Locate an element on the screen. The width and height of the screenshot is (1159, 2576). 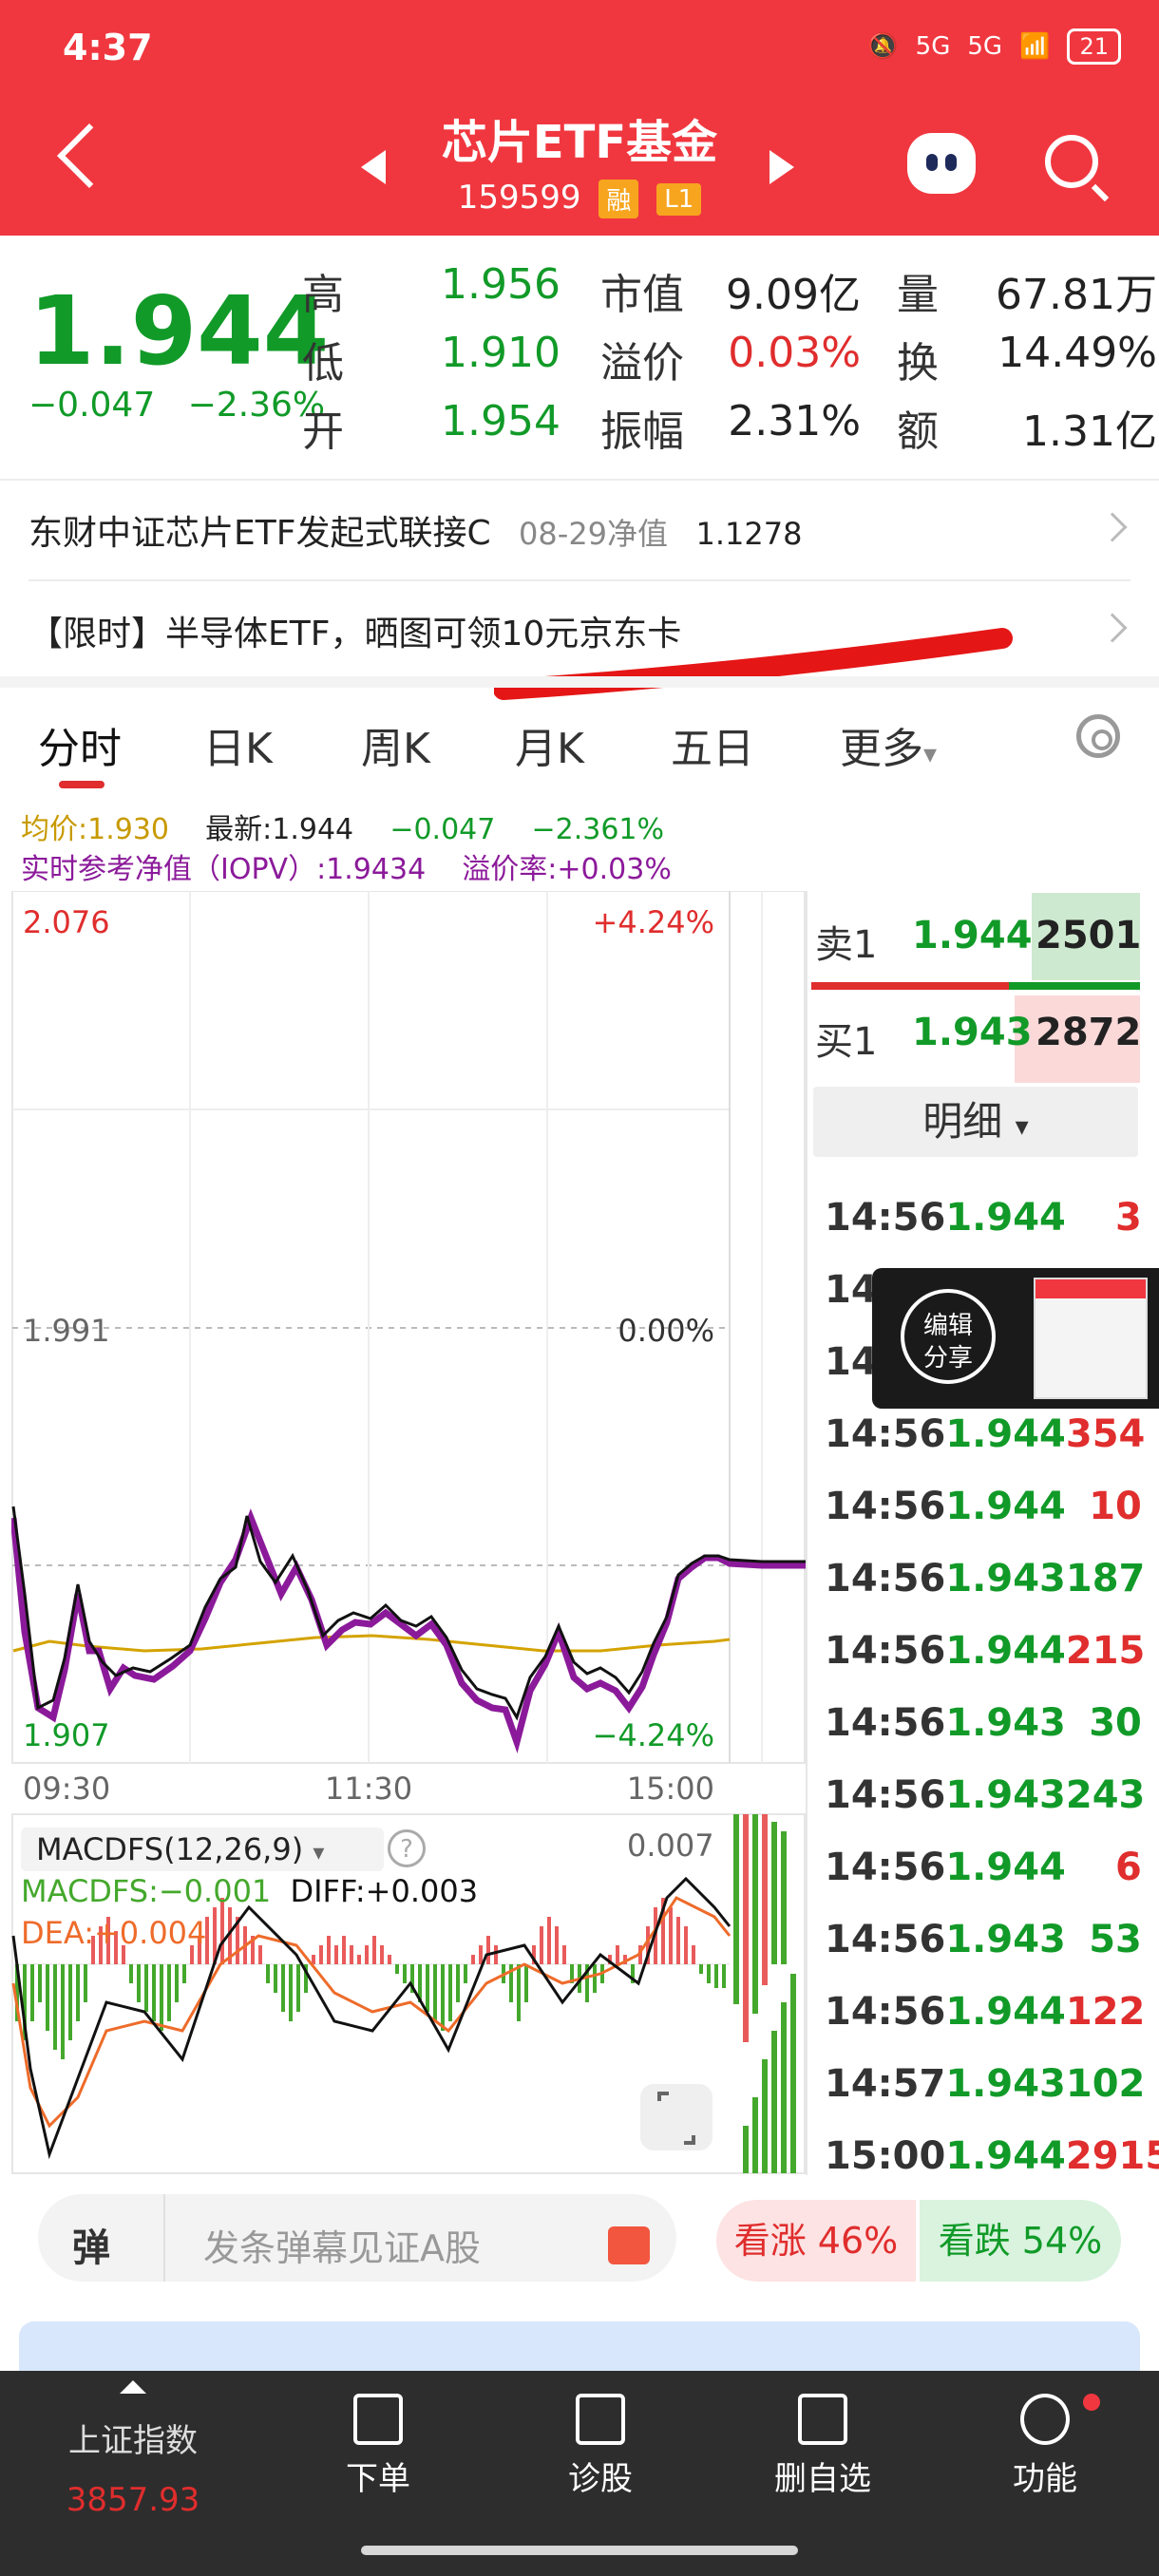
nav-functions: 功能 is located at coordinates (1045, 2441).